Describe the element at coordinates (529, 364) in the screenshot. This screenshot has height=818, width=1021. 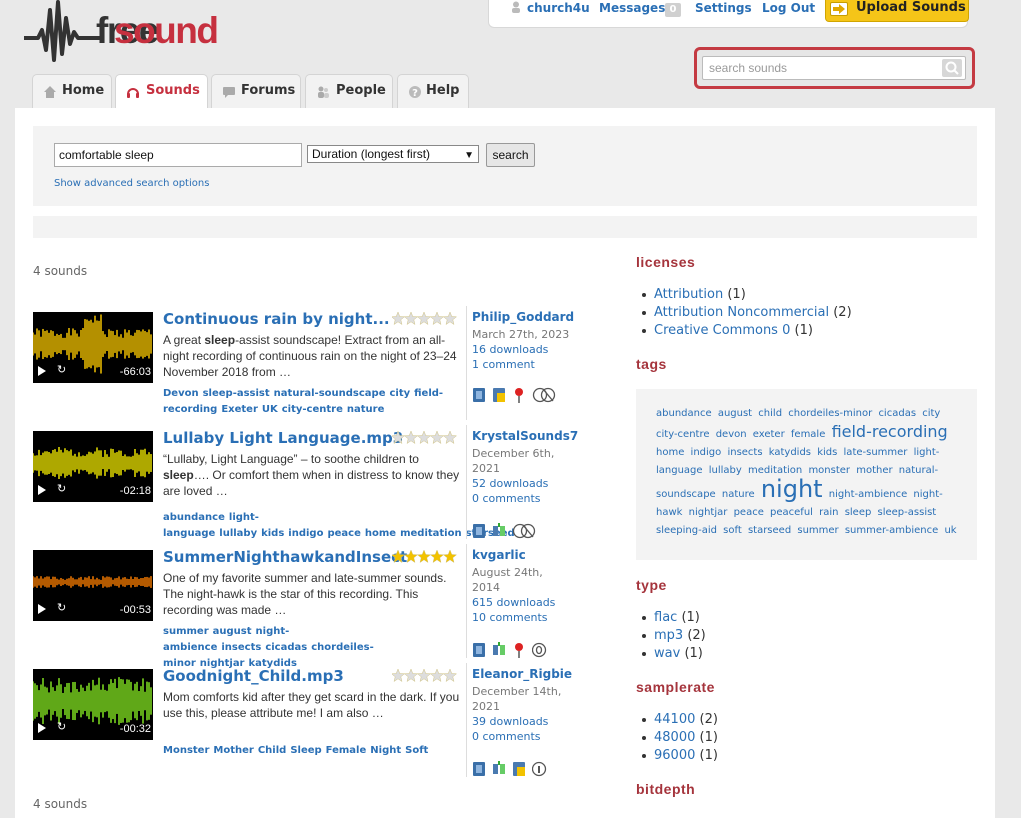
I see `comments-link: 1 comment` at that location.